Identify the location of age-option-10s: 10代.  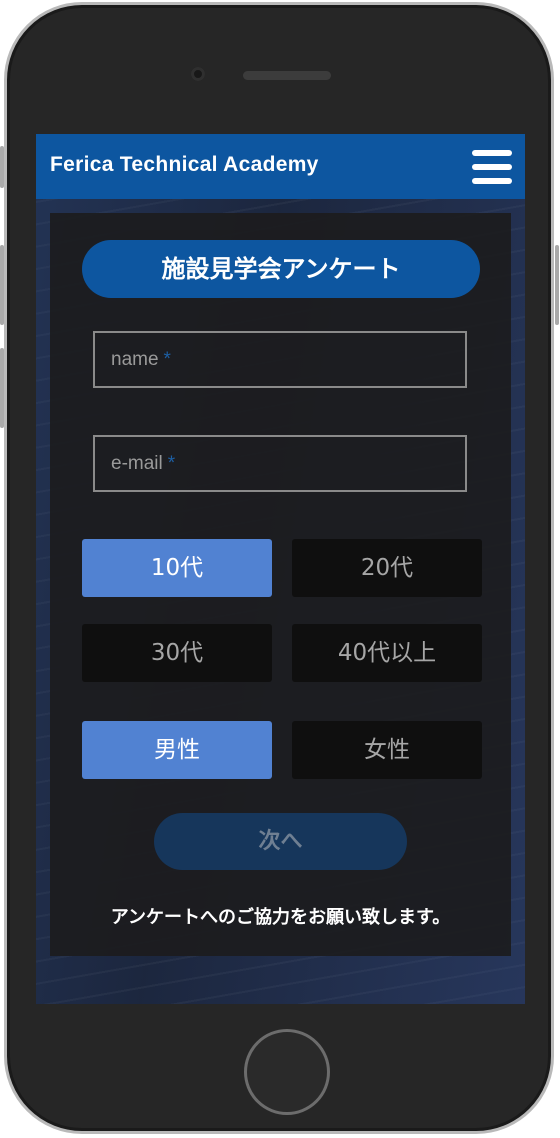
(177, 568).